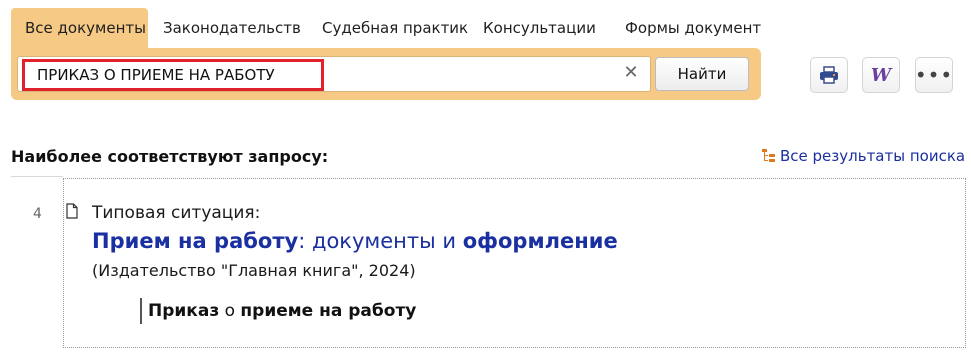 This screenshot has width=971, height=354. I want to click on result-title-link: Прием на работу: документы и оформление, so click(355, 241).